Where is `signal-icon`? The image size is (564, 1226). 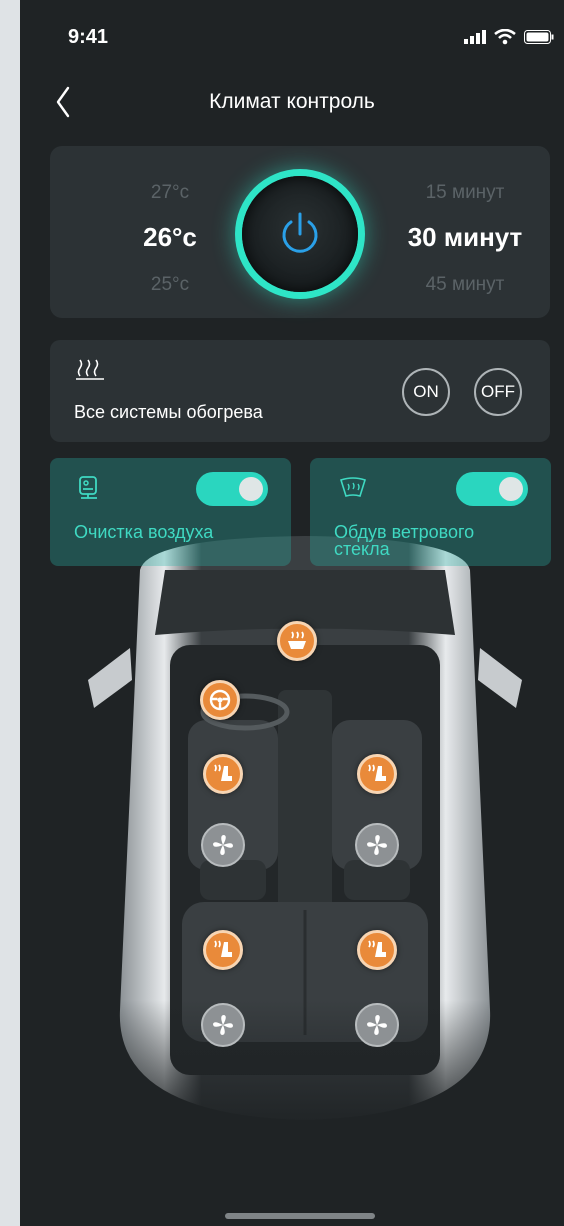
signal-icon is located at coordinates (475, 37).